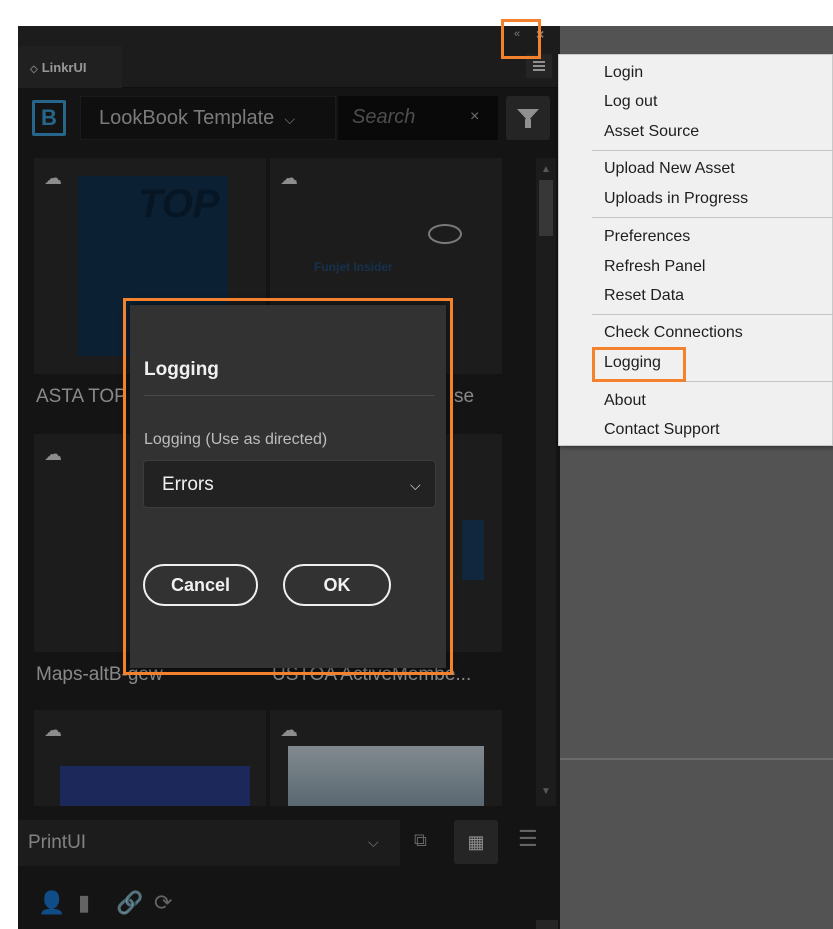 The height and width of the screenshot is (929, 833). I want to click on host-divider, so click(696, 759).